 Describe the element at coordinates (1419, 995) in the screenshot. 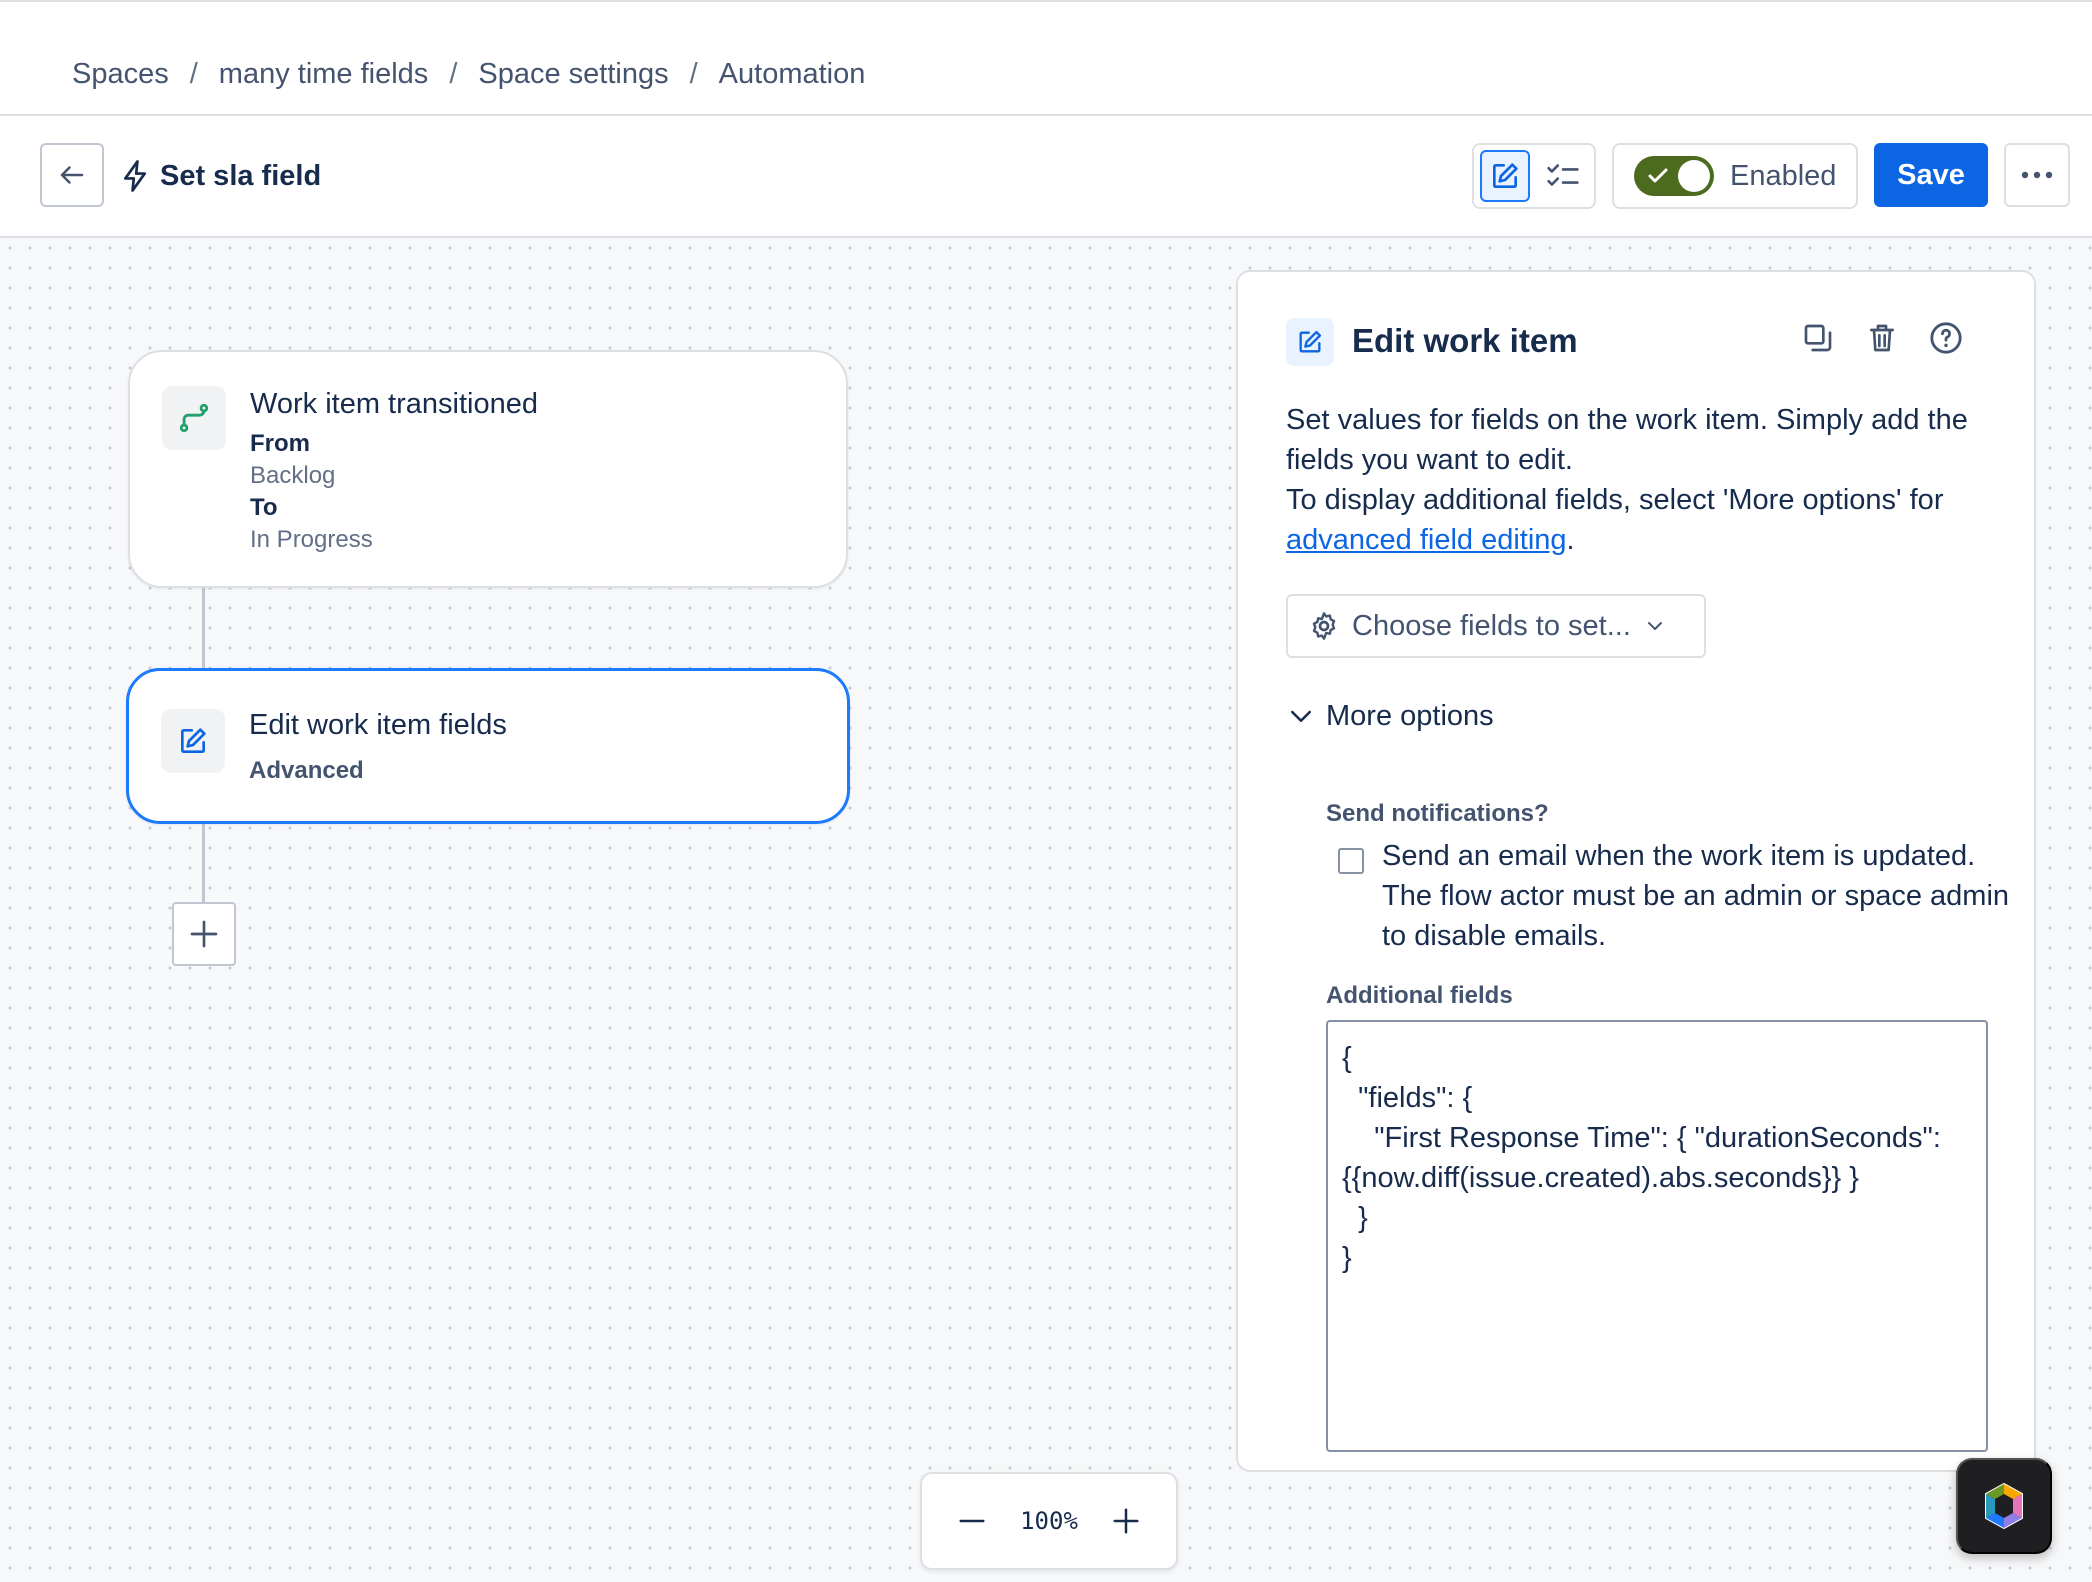

I see `additional-fields-label: Additional fields` at that location.